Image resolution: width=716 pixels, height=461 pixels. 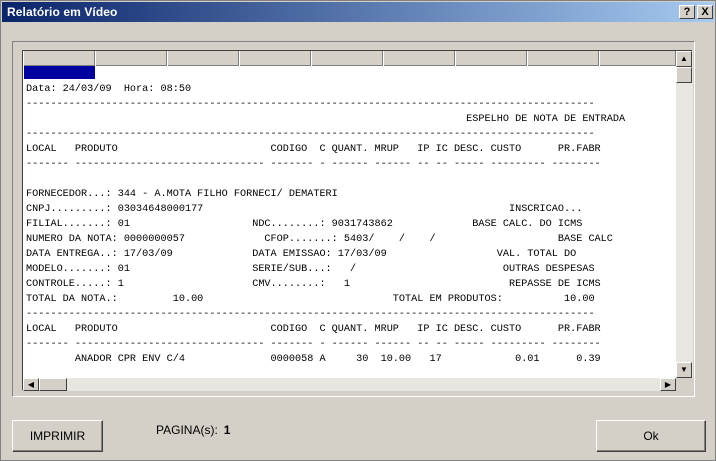 What do you see at coordinates (349, 384) in the screenshot?
I see `horizontal-scrollbar: ◀ ▶` at bounding box center [349, 384].